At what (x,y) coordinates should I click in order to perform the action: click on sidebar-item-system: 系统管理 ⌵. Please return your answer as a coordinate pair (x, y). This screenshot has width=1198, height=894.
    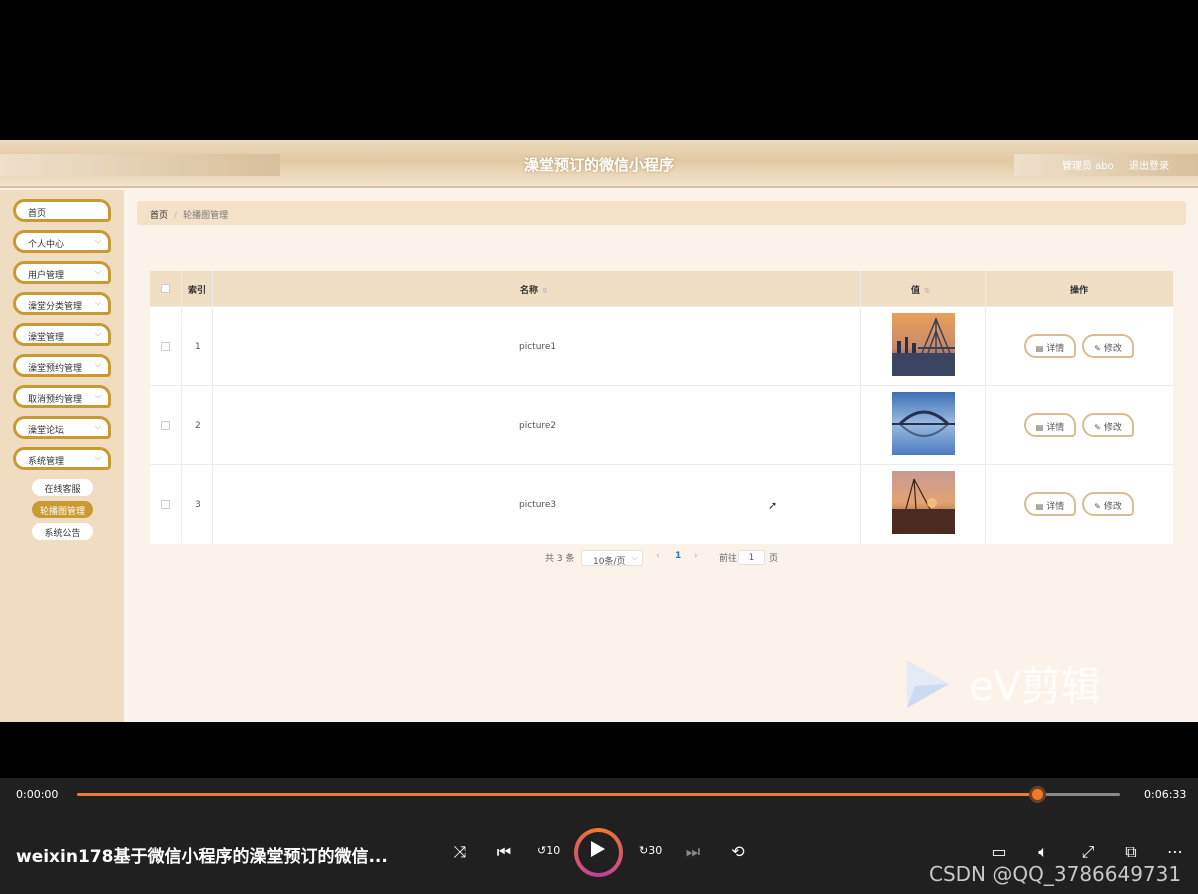
    Looking at the image, I should click on (62, 458).